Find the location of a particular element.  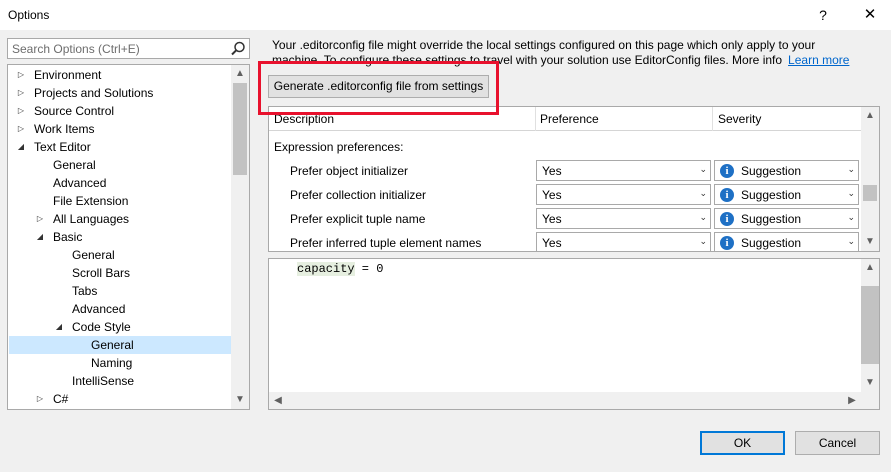

help-button: ? is located at coordinates (823, 15).